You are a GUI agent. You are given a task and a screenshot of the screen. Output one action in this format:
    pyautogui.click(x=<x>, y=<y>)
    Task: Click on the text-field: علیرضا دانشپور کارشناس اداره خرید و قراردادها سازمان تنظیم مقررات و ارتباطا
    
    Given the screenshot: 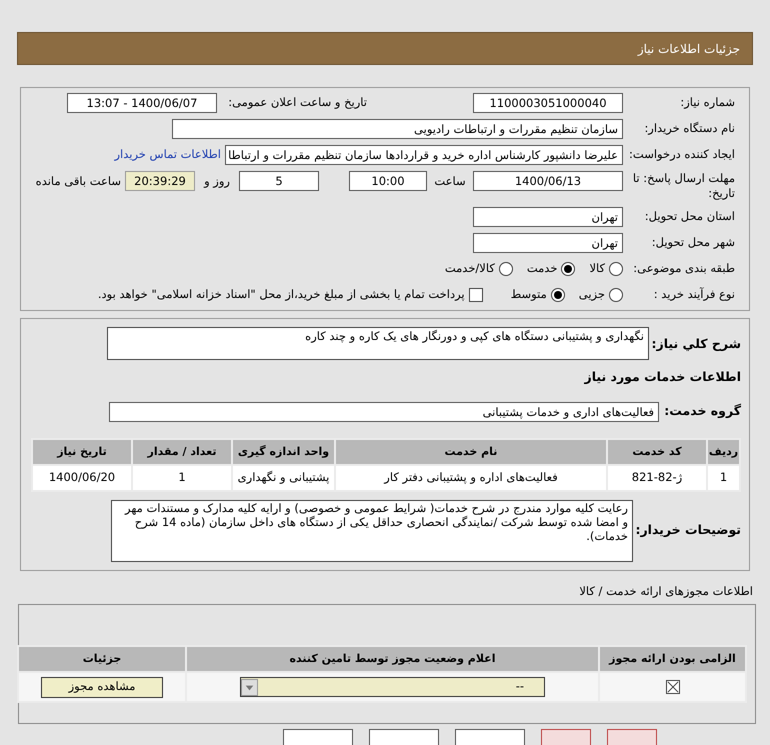 What is the action you would take?
    pyautogui.click(x=424, y=155)
    